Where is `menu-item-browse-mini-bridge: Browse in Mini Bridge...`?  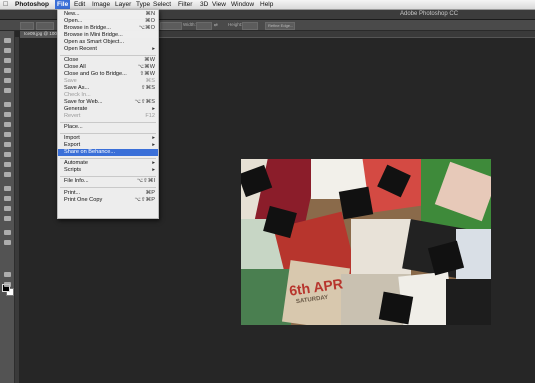
menu-item-browse-mini-bridge: Browse in Mini Bridge... is located at coordinates (108, 35).